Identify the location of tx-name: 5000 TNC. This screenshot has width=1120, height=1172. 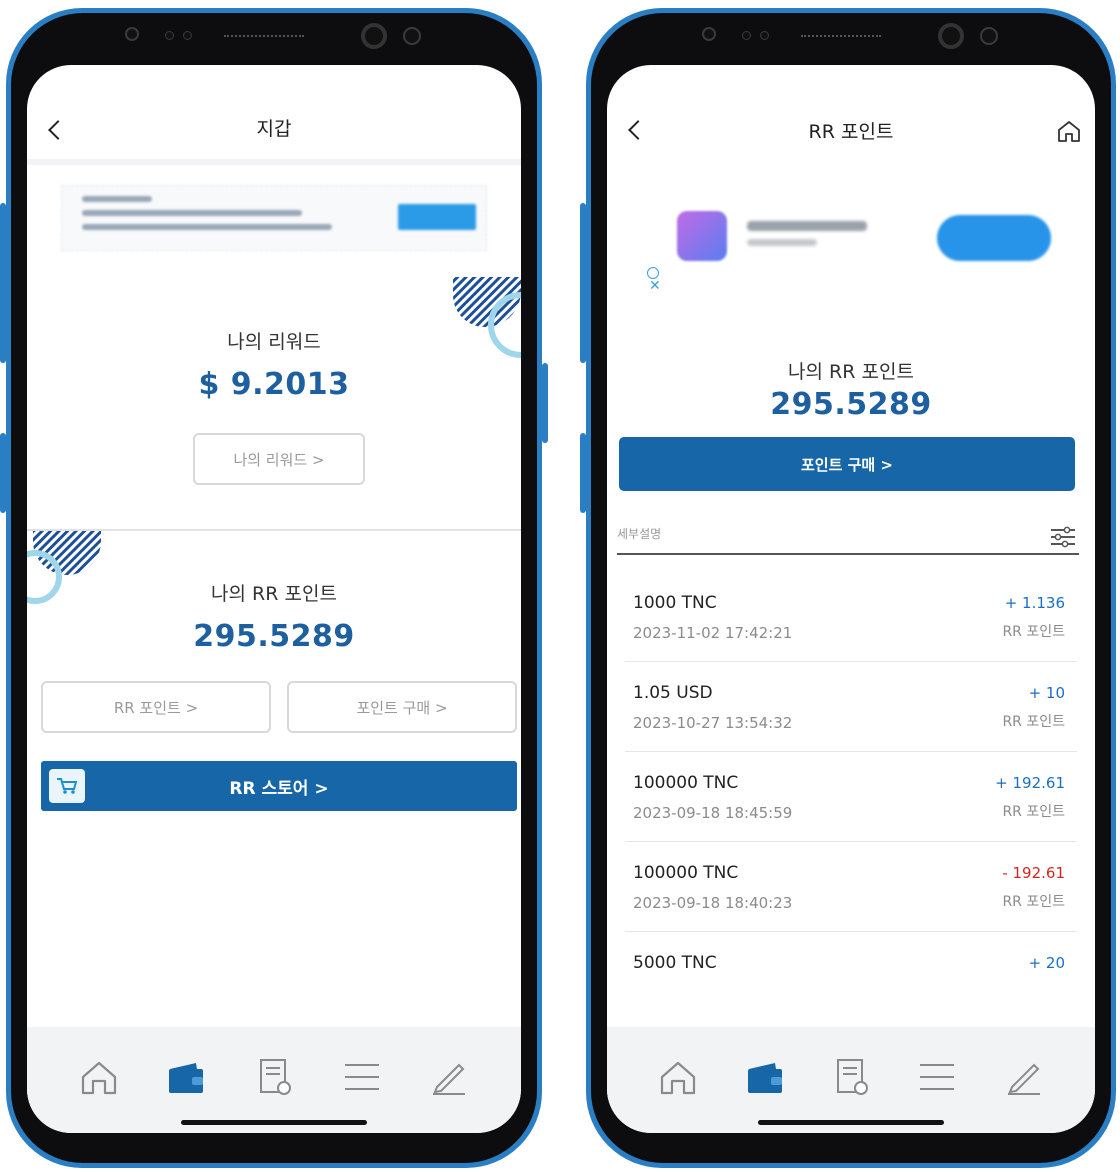
(675, 963).